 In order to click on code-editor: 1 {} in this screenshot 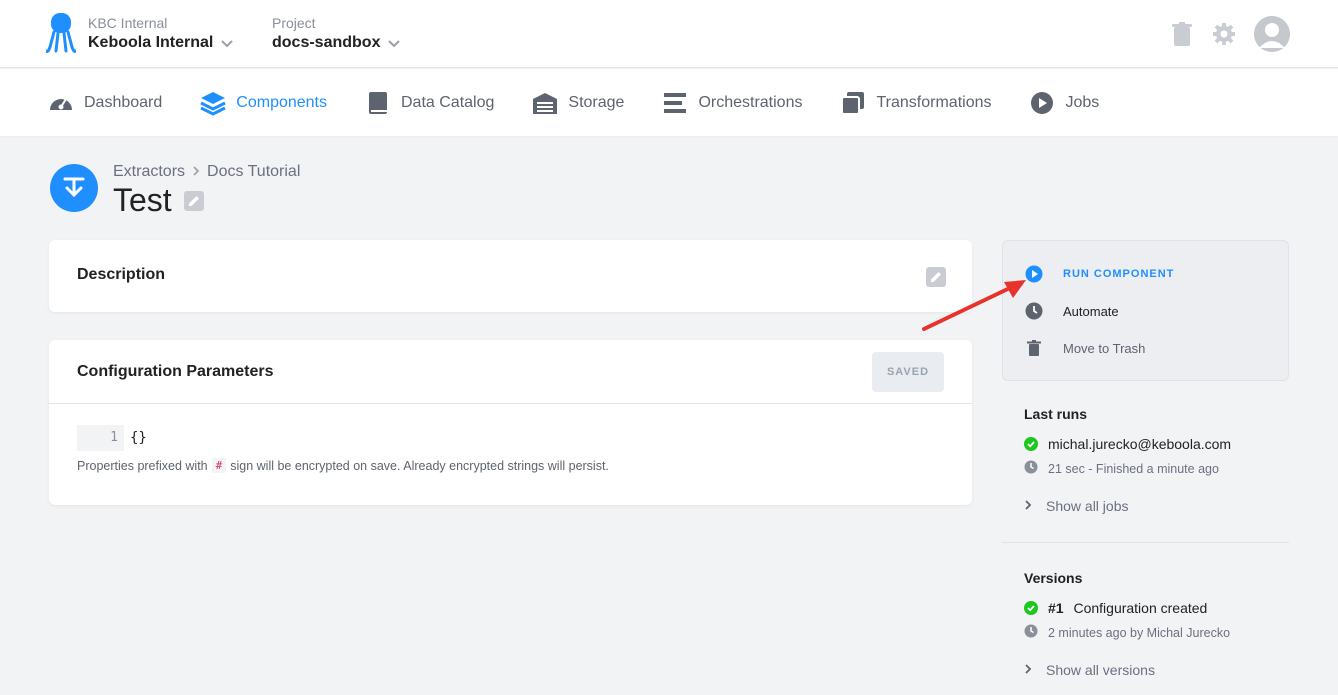, I will do `click(112, 438)`.